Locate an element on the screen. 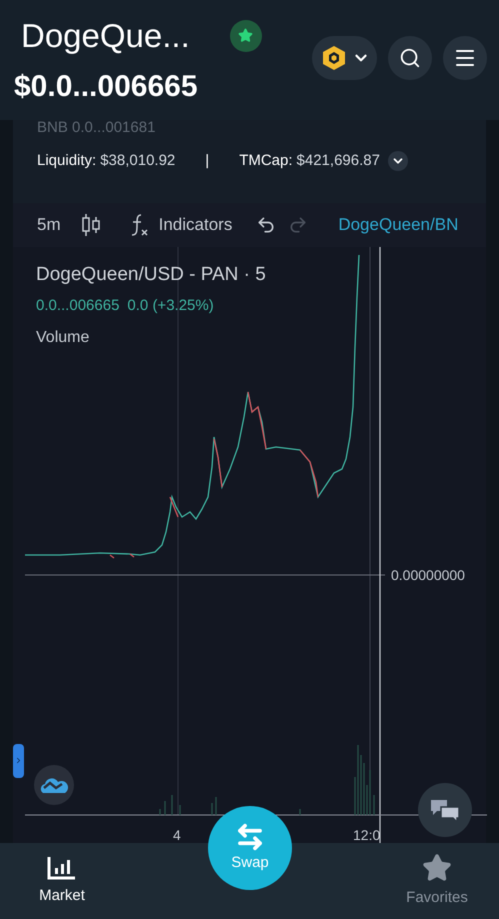 Image resolution: width=499 pixels, height=919 pixels. chart-style-button is located at coordinates (54, 784).